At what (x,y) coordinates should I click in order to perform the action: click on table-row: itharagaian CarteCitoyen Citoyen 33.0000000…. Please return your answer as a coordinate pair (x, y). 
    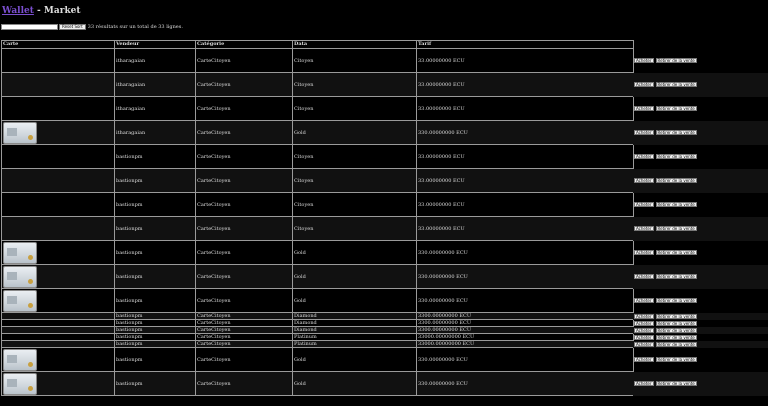
    Looking at the image, I should click on (317, 108).